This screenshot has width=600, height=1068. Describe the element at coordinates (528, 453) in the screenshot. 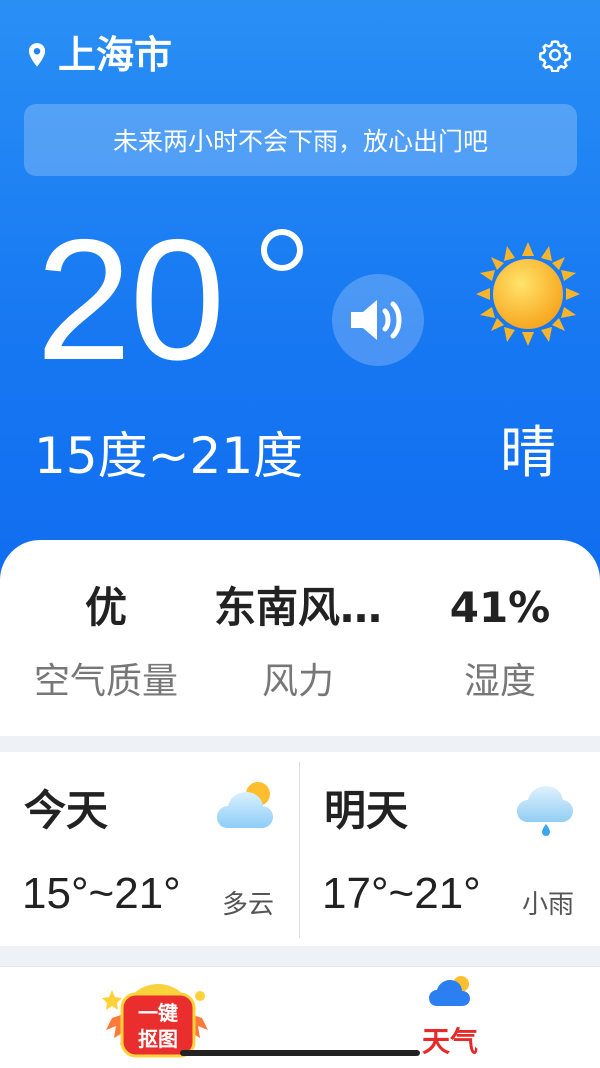

I see `weather-condition: 晴` at that location.